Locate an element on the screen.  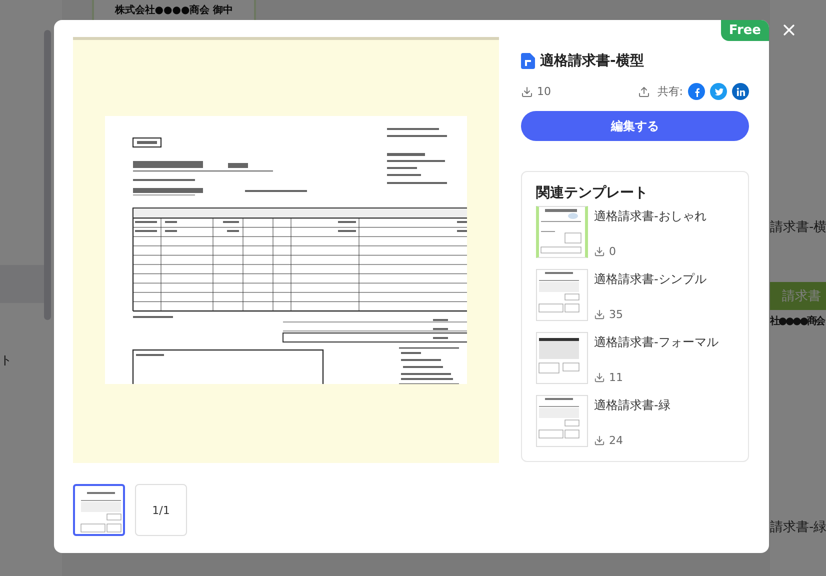
share-icon is located at coordinates (644, 92).